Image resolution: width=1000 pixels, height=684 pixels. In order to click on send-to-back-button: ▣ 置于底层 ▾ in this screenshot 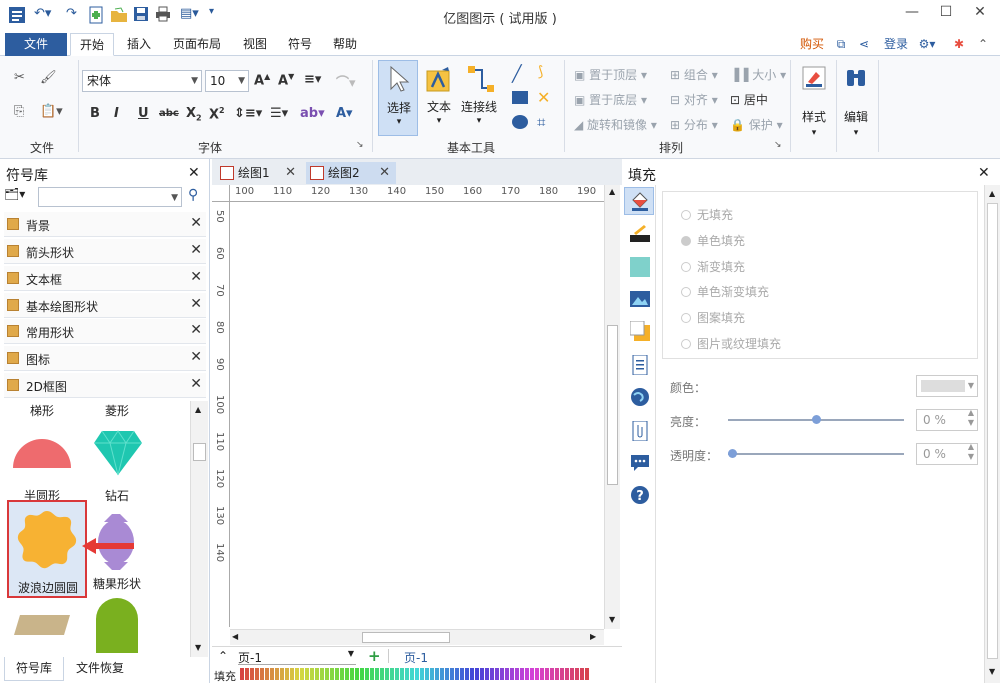, I will do `click(610, 99)`.